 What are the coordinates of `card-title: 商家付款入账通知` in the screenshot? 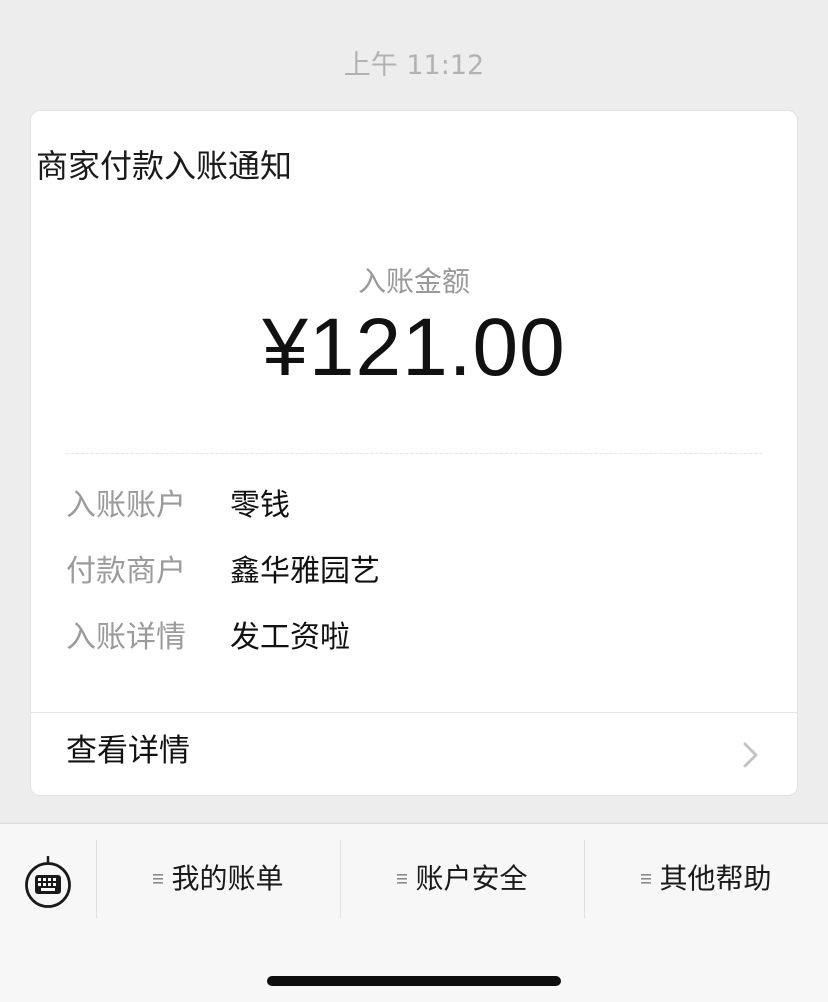 It's located at (164, 166).